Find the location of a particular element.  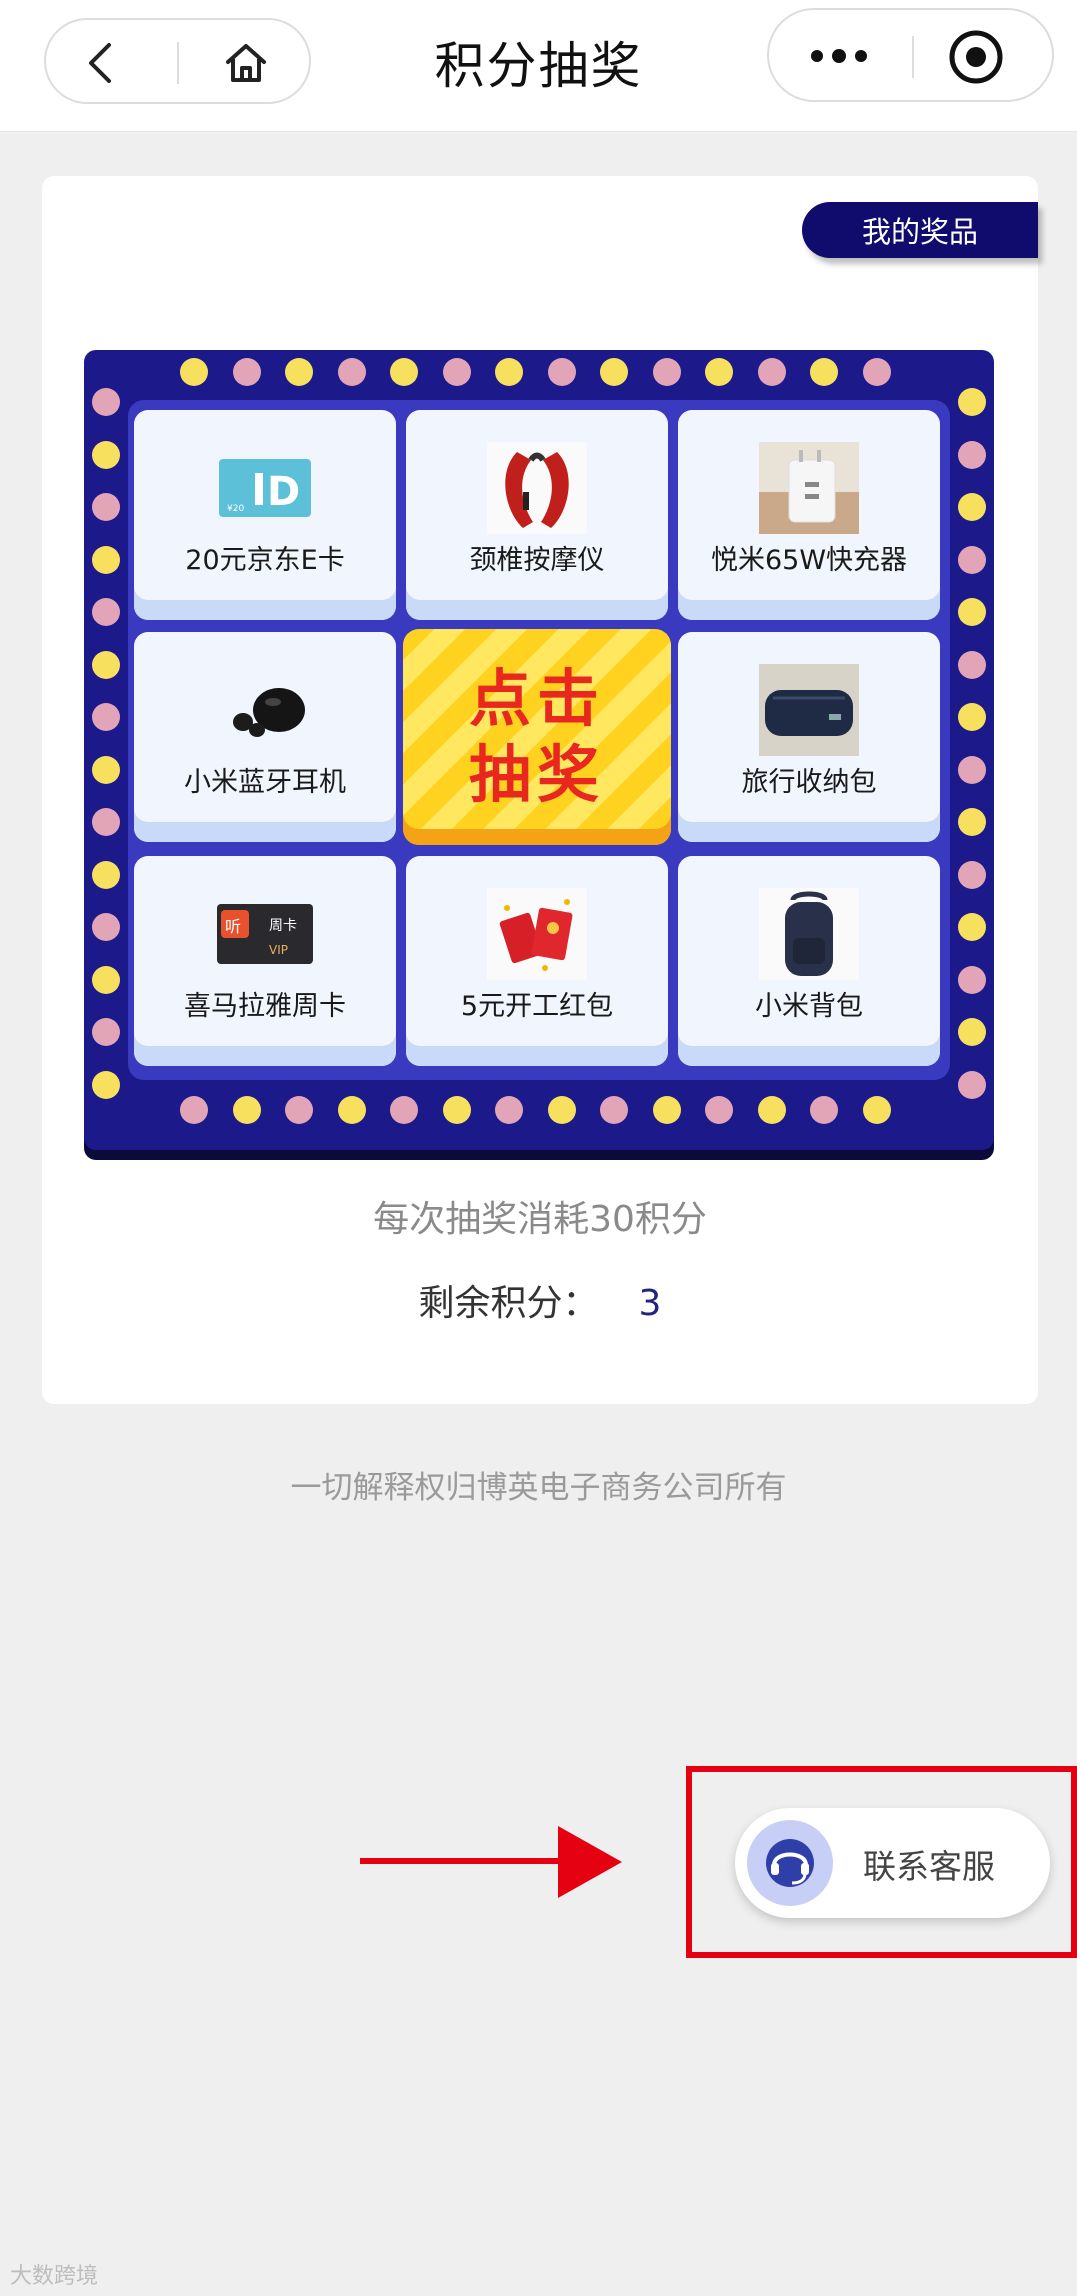

prize-label: 小米蓝牙耳机 is located at coordinates (265, 782).